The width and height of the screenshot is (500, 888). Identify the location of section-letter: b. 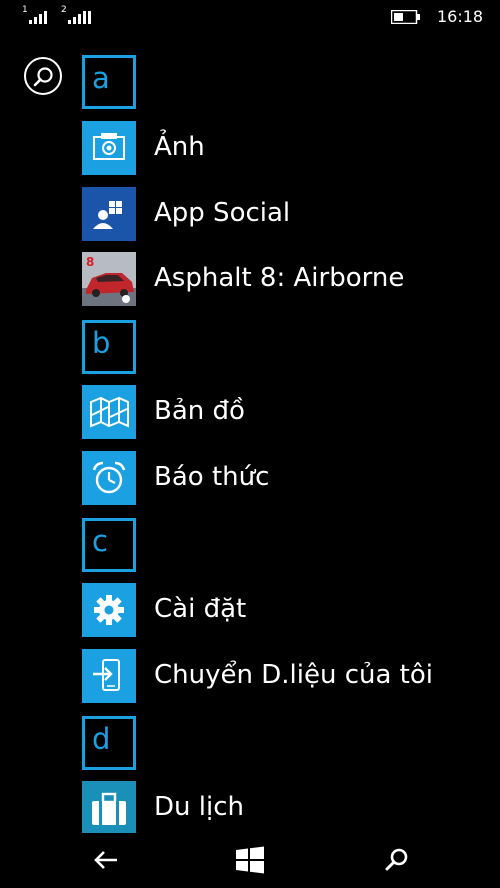
(101, 343).